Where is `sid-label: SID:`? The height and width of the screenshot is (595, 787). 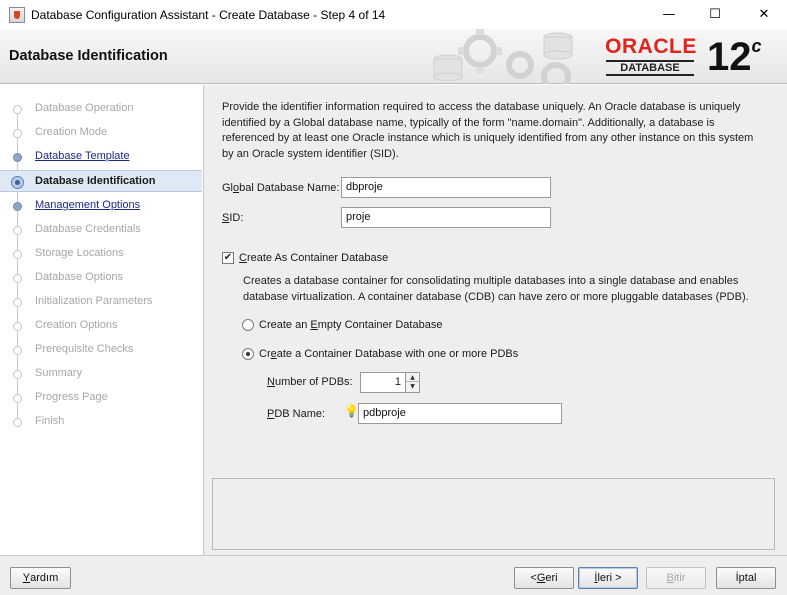
sid-label: SID: is located at coordinates (232, 218).